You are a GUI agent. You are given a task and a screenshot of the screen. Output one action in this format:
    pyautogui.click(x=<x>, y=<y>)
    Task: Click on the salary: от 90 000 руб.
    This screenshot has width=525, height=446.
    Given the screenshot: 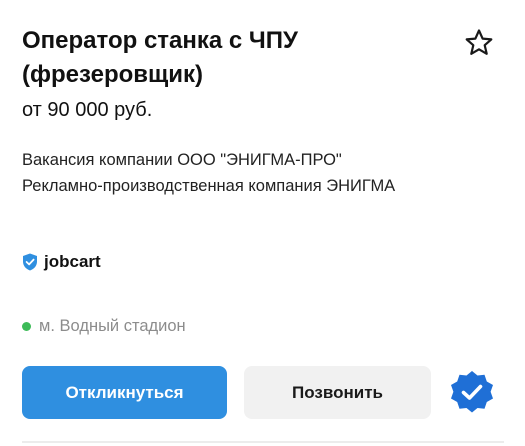 What is the action you would take?
    pyautogui.click(x=87, y=110)
    